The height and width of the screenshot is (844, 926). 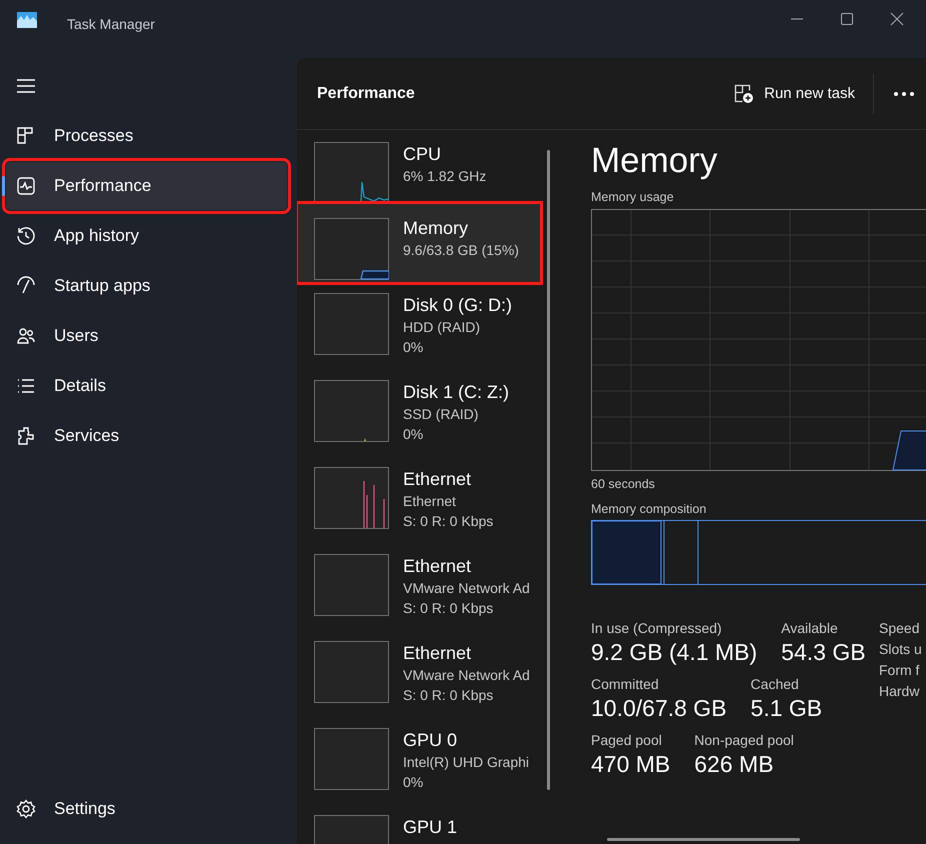 What do you see at coordinates (26, 286) in the screenshot?
I see `gauge-icon` at bounding box center [26, 286].